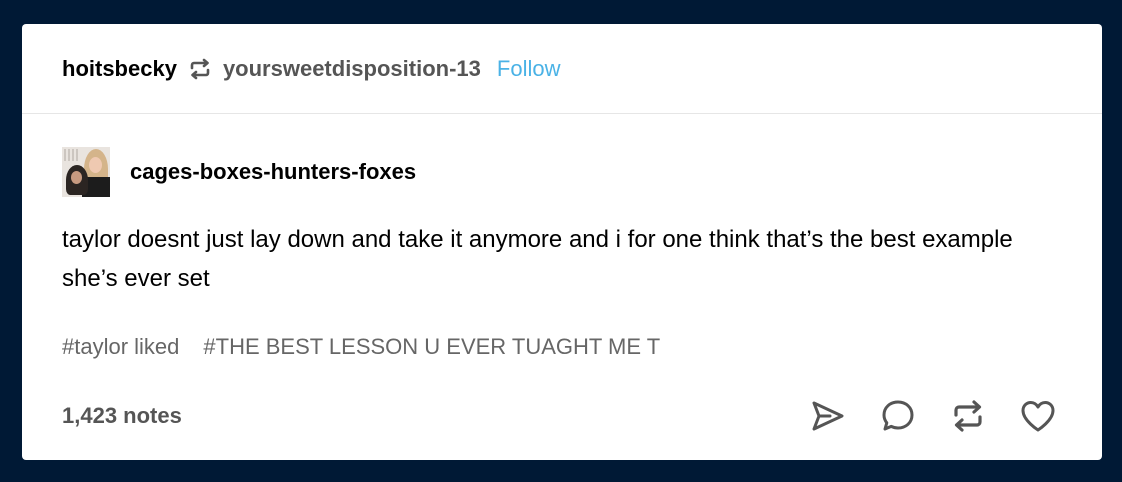 The width and height of the screenshot is (1122, 482). I want to click on reblogger-name: hoitsbecky, so click(119, 69).